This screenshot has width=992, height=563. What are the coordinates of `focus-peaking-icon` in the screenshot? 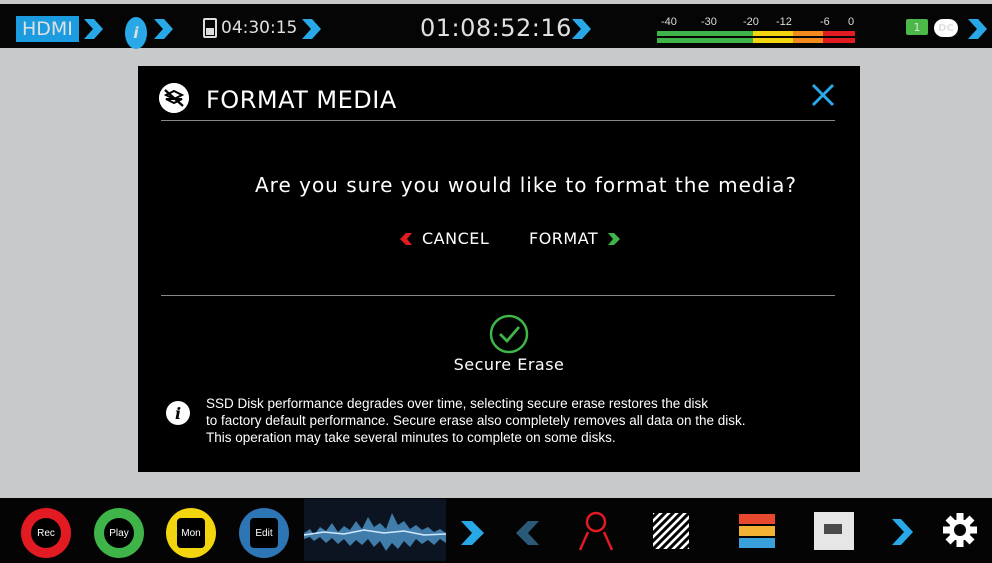 It's located at (595, 531).